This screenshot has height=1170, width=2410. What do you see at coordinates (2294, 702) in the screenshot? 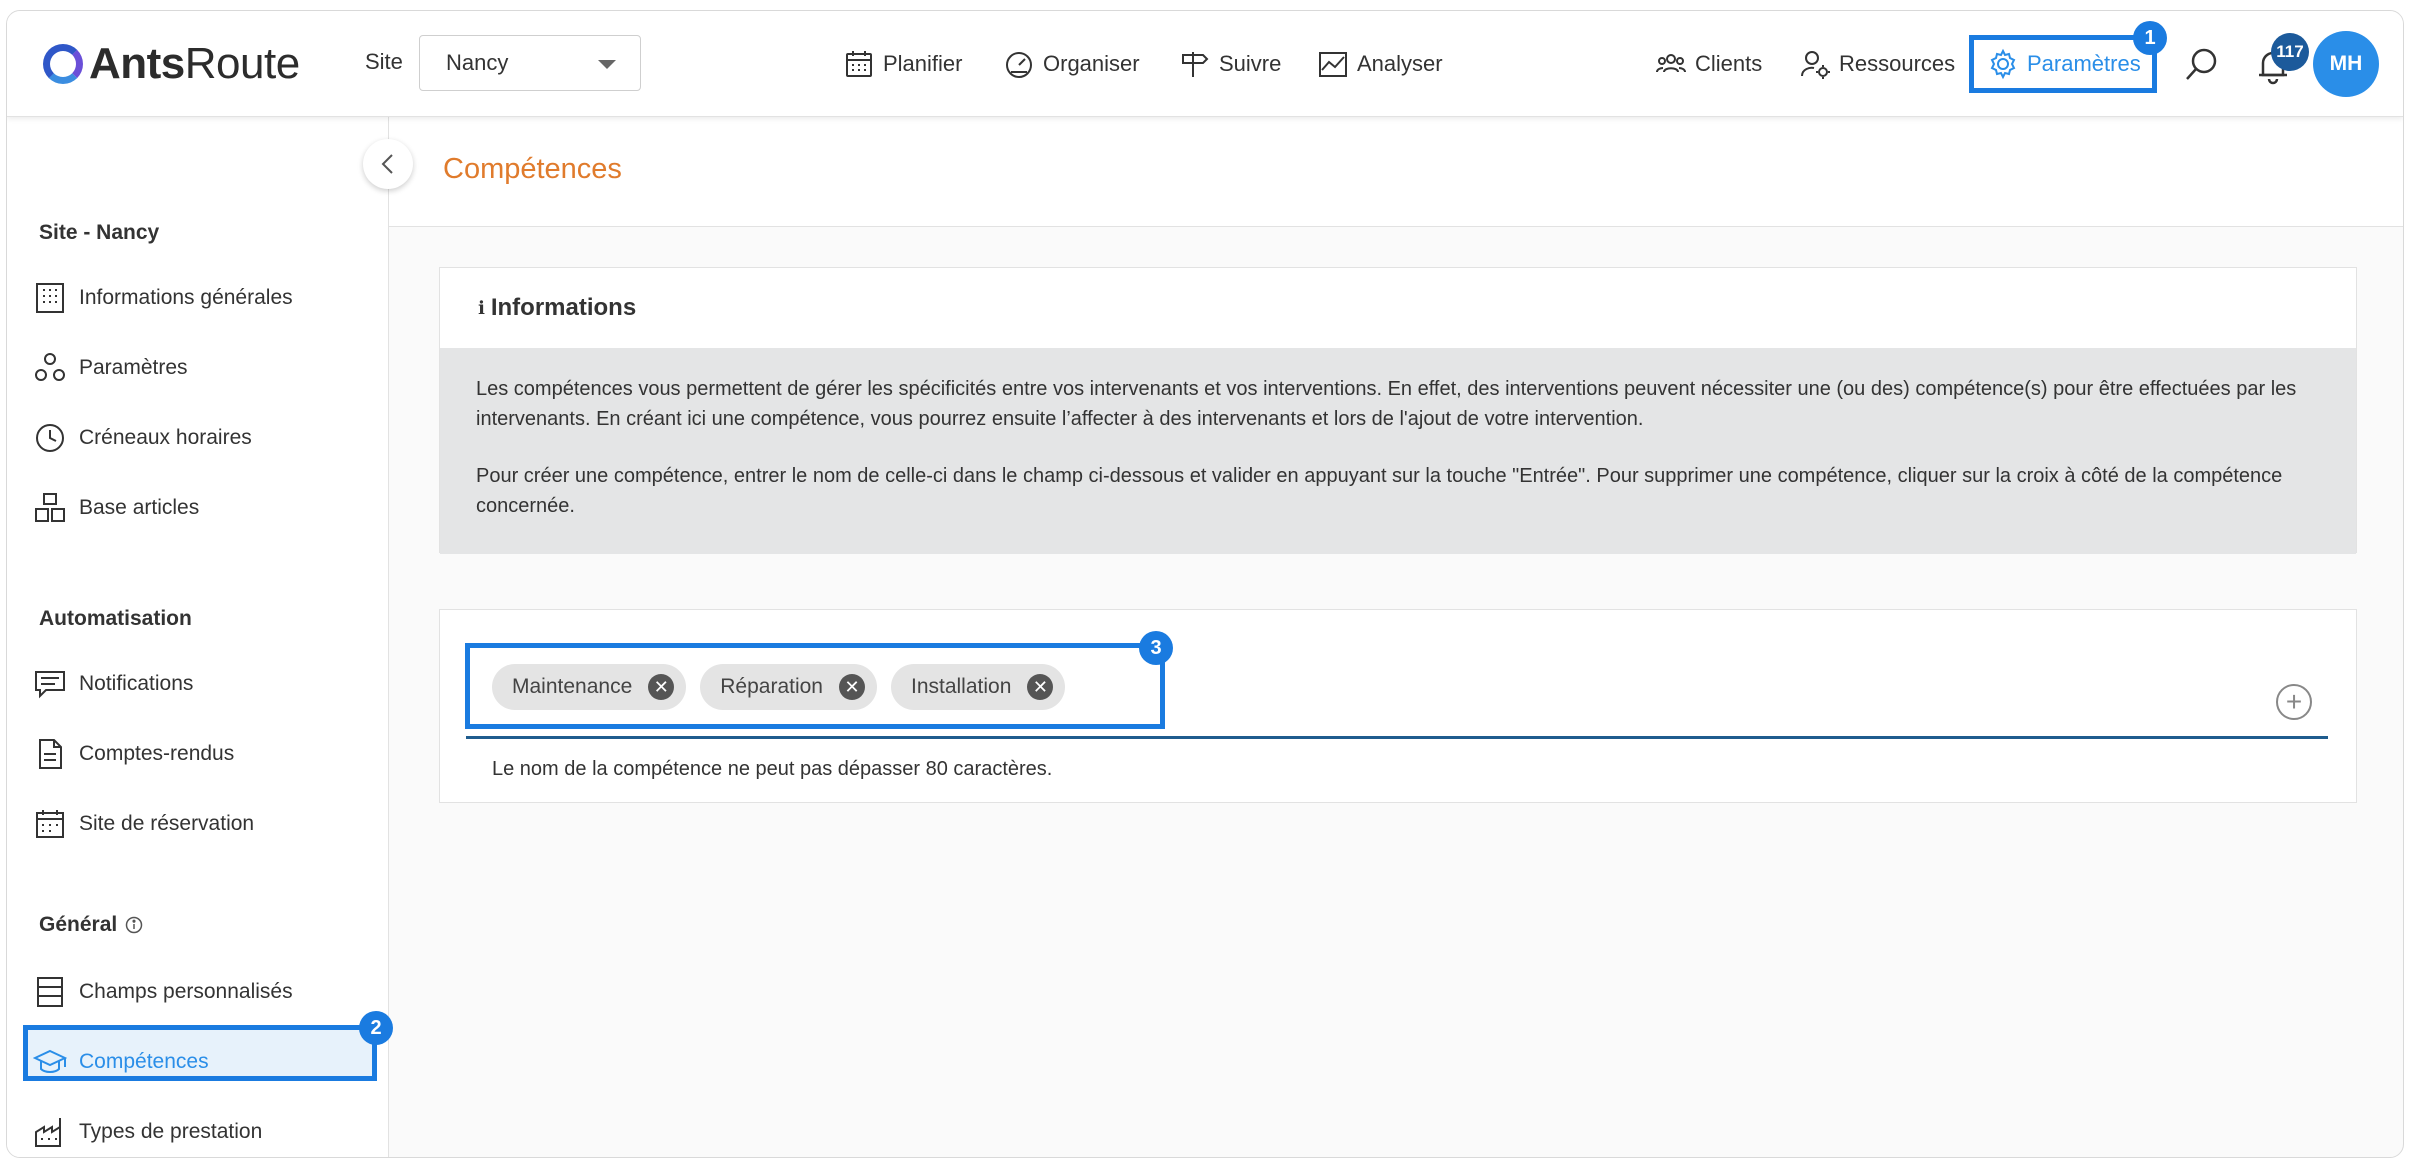
I see `add-skill-icon: +` at bounding box center [2294, 702].